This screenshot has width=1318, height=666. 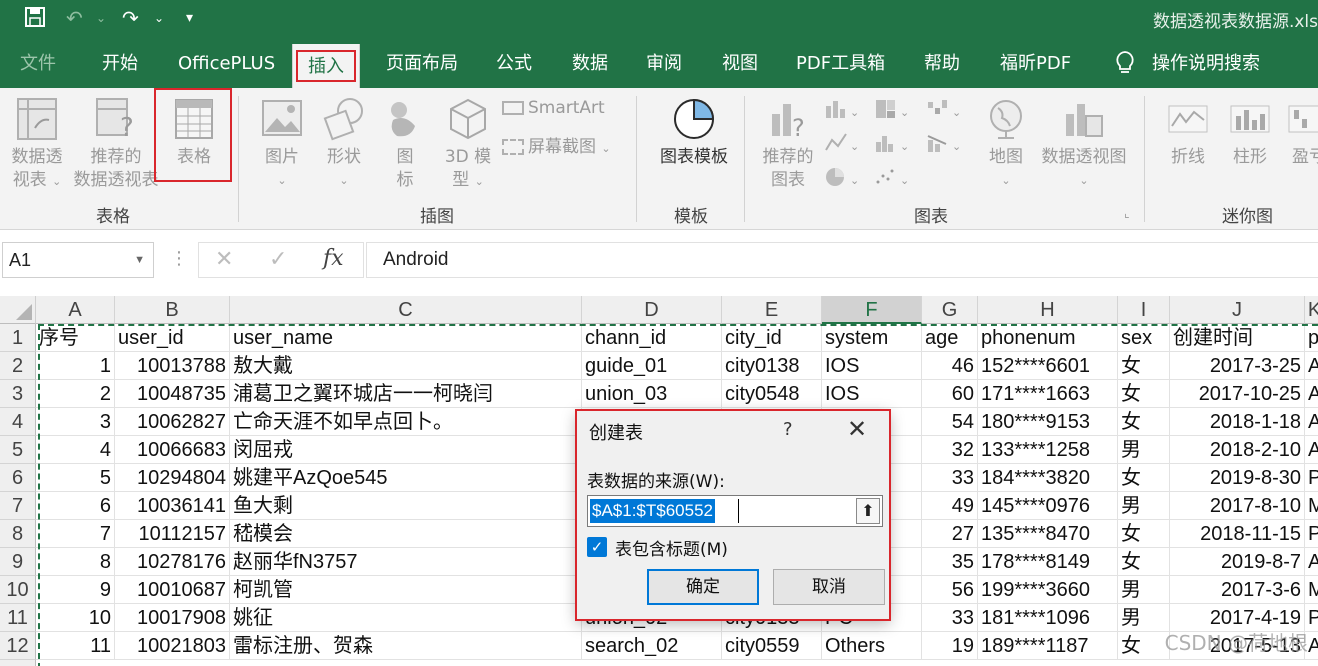 I want to click on row-header: 6, so click(x=18, y=478).